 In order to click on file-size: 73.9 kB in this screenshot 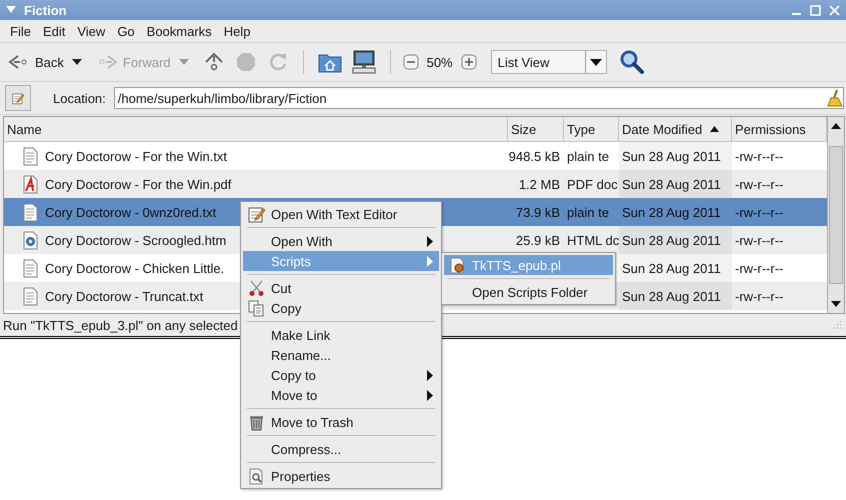, I will do `click(538, 212)`.